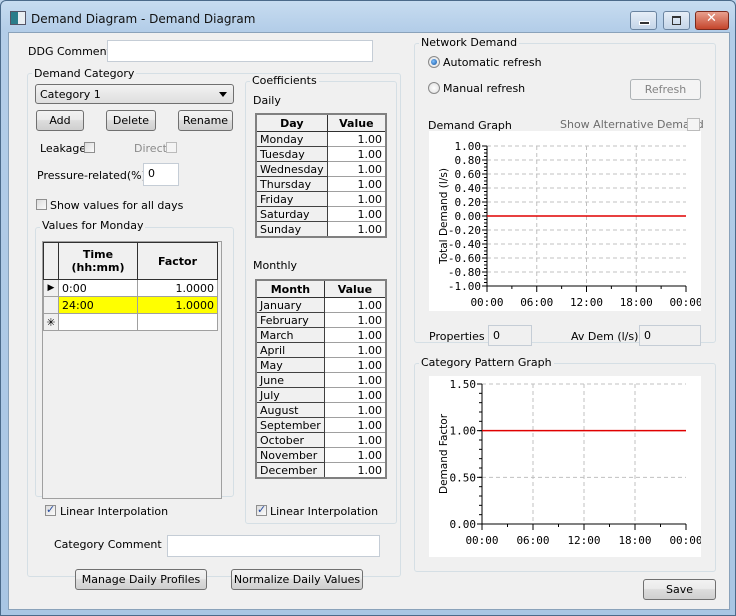  What do you see at coordinates (434, 88) in the screenshot?
I see `manual-refresh-radio` at bounding box center [434, 88].